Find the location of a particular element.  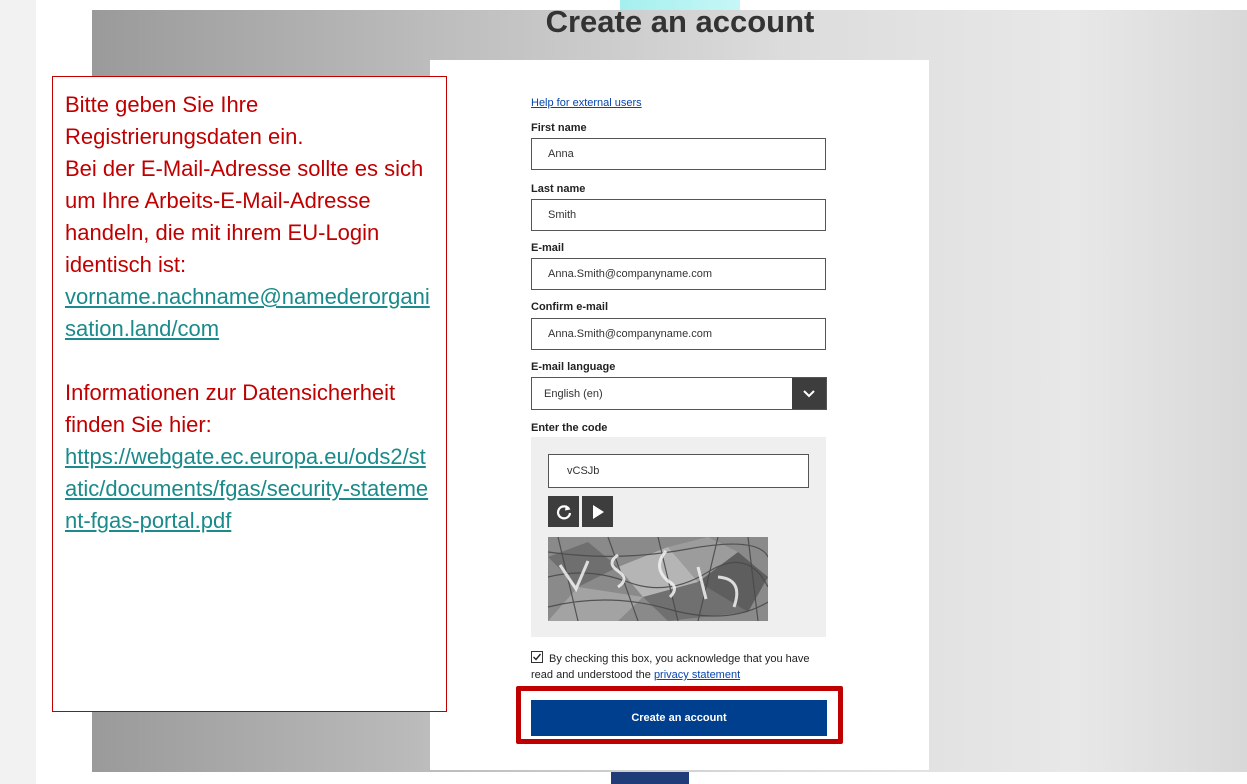

email-field is located at coordinates (678, 274).